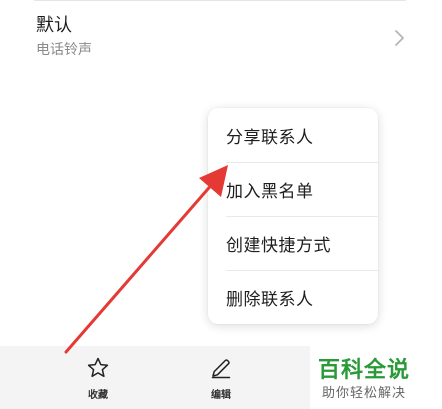 This screenshot has width=442, height=409. I want to click on watermark-title: 百科全说, so click(364, 370).